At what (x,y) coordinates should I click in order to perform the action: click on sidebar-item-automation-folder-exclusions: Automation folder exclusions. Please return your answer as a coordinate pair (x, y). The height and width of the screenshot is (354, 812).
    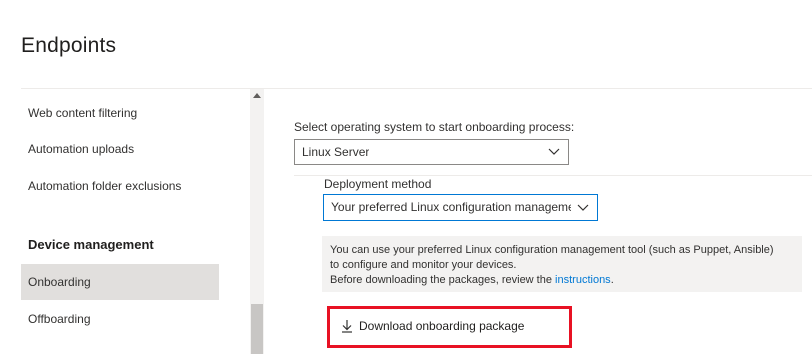
    Looking at the image, I should click on (120, 186).